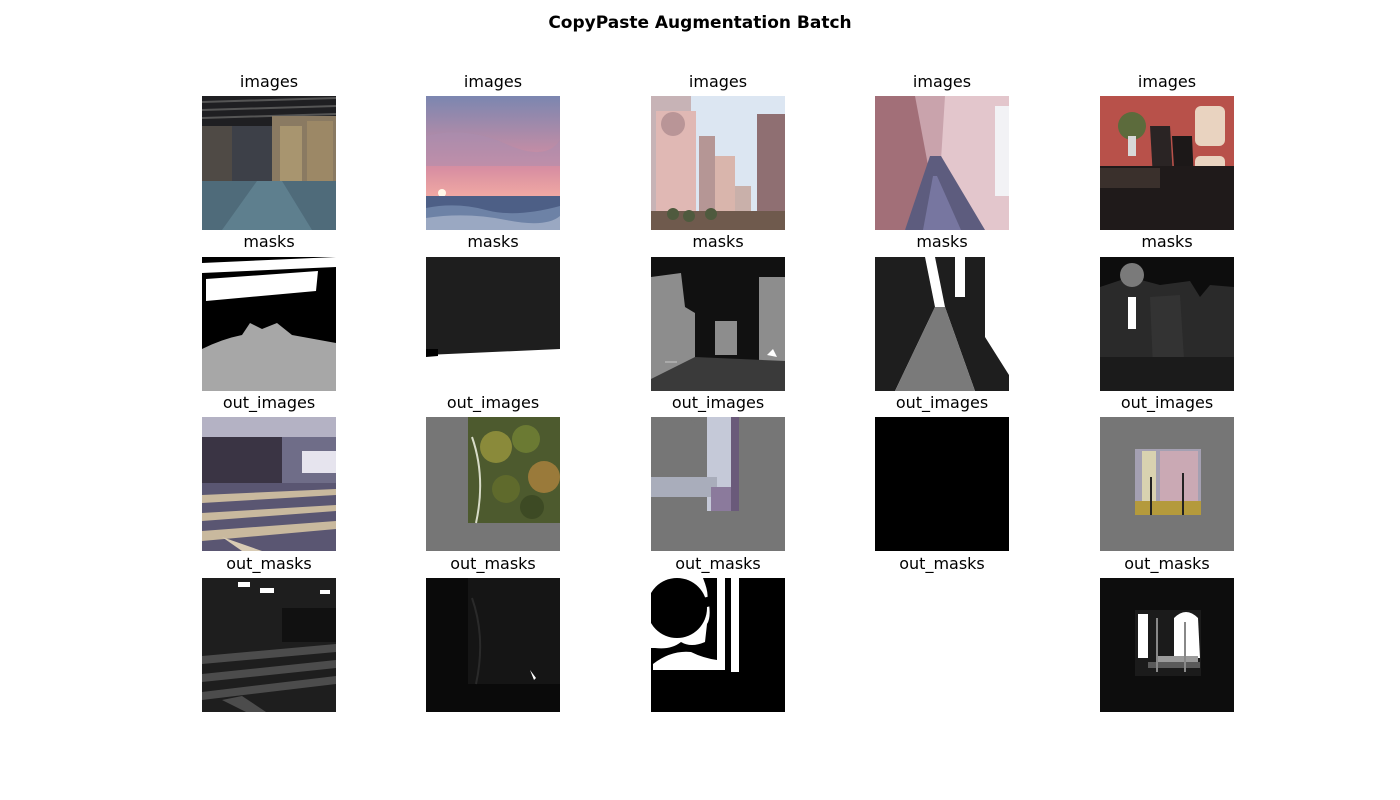 This screenshot has height=800, width=1400. Describe the element at coordinates (718, 81) in the screenshot. I see `caption-images-3: images` at that location.